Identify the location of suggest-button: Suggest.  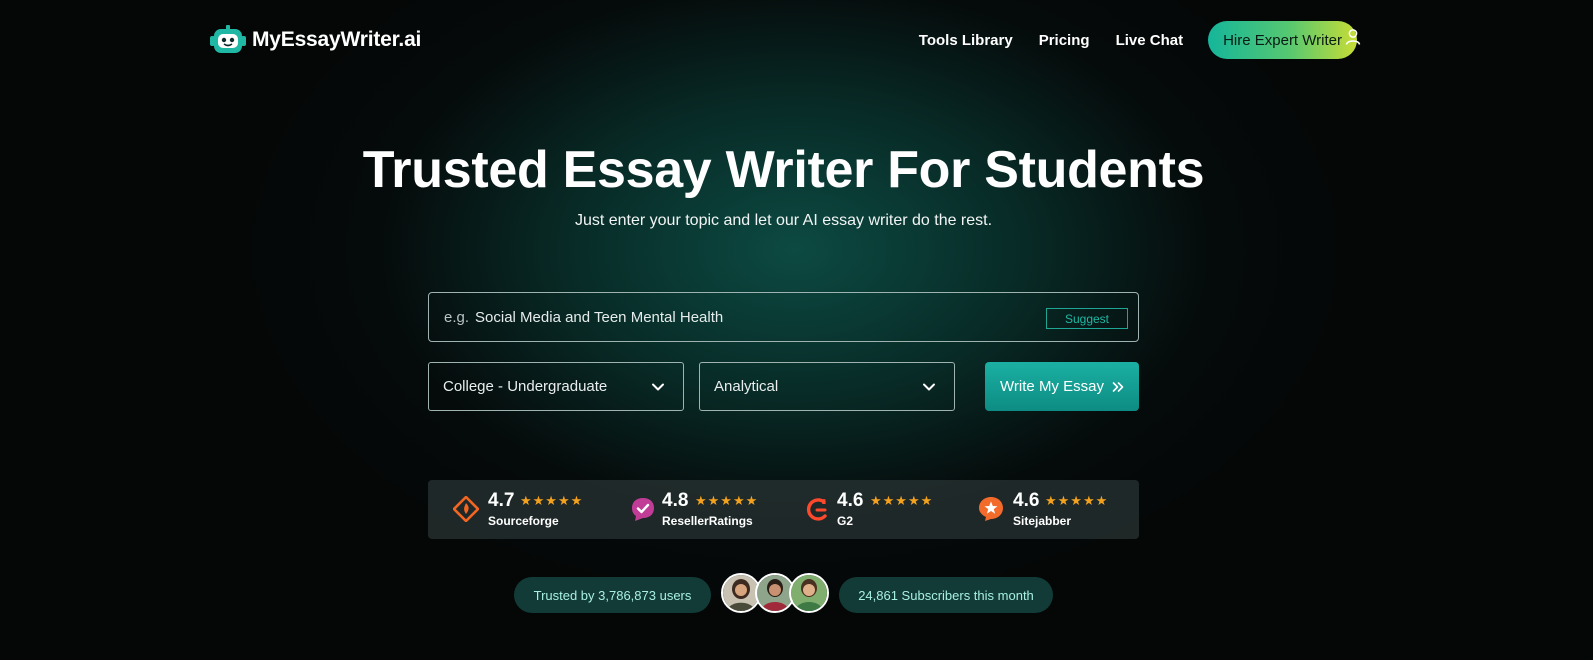
(1087, 318).